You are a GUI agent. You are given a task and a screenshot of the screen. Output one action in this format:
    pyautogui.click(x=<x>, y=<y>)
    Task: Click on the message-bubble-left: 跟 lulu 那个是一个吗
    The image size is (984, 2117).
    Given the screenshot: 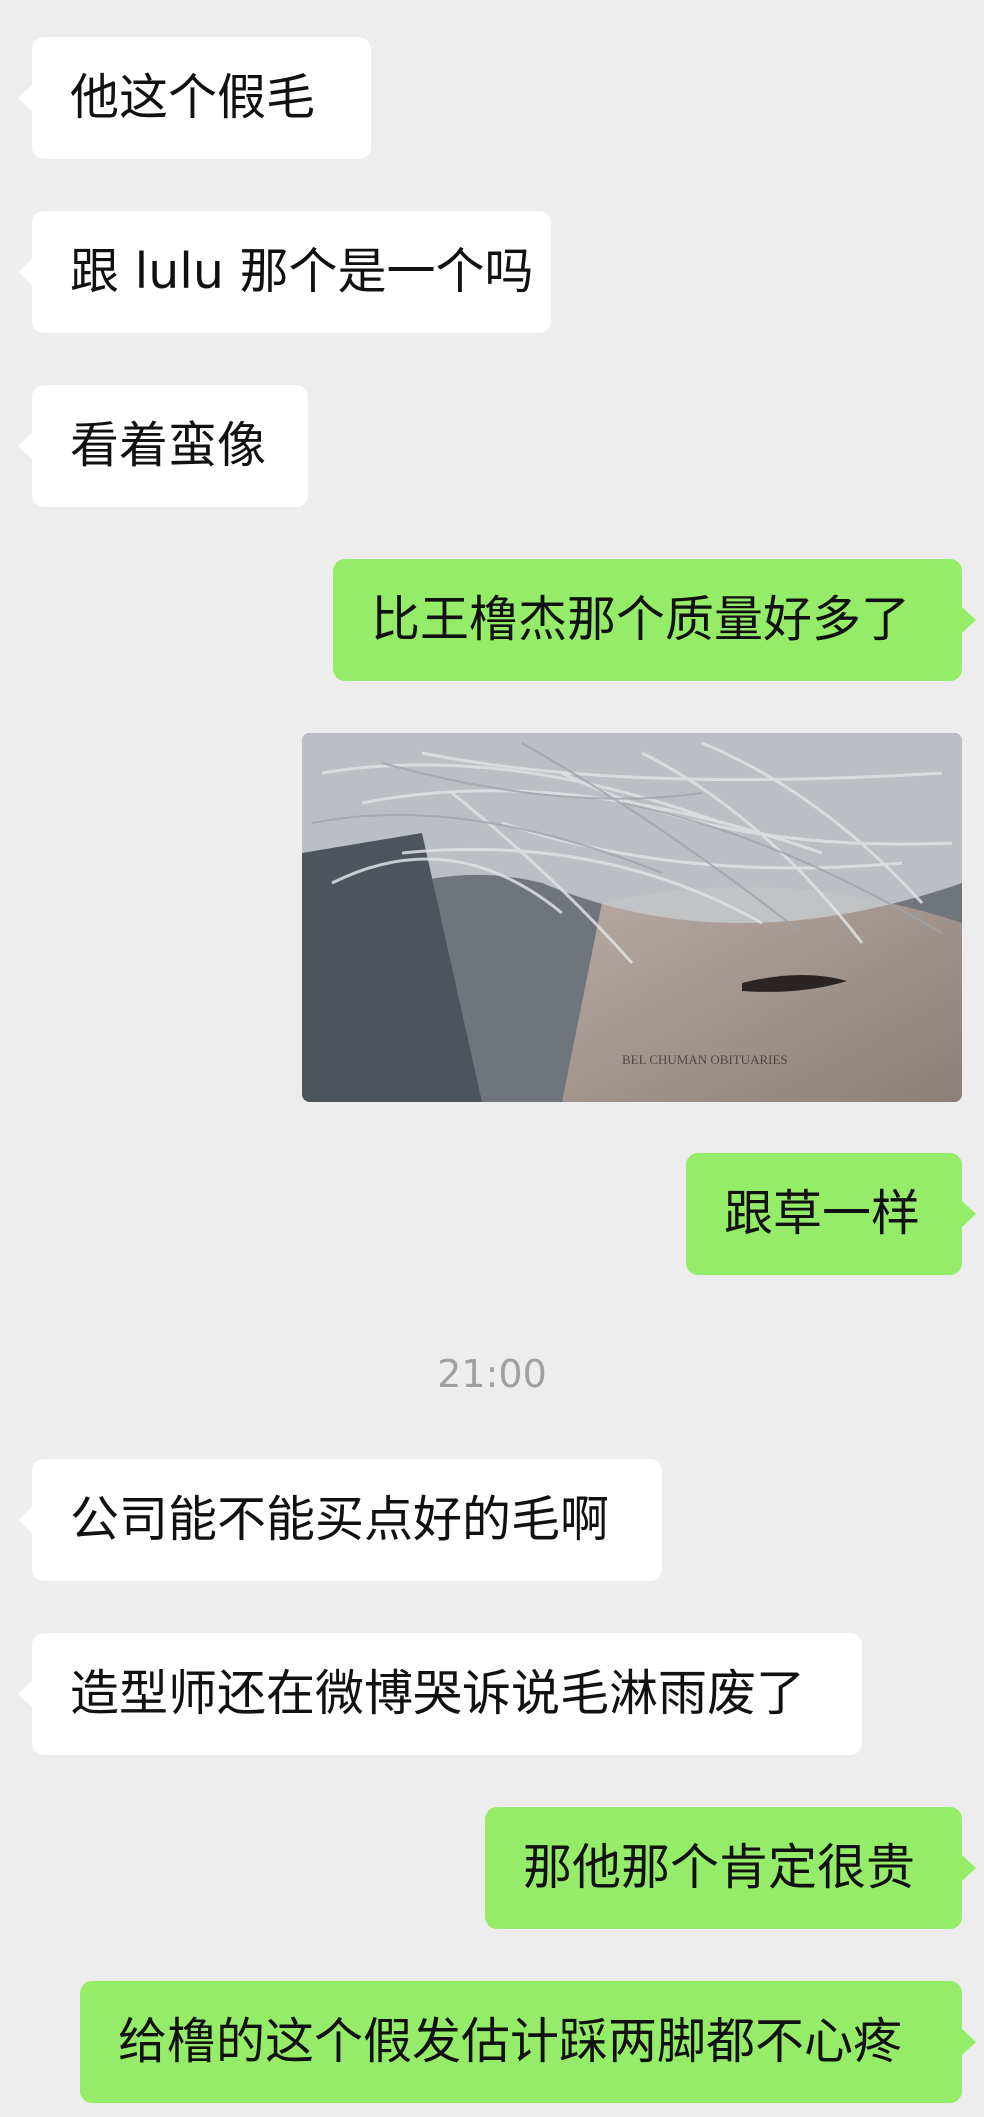 What is the action you would take?
    pyautogui.click(x=284, y=272)
    